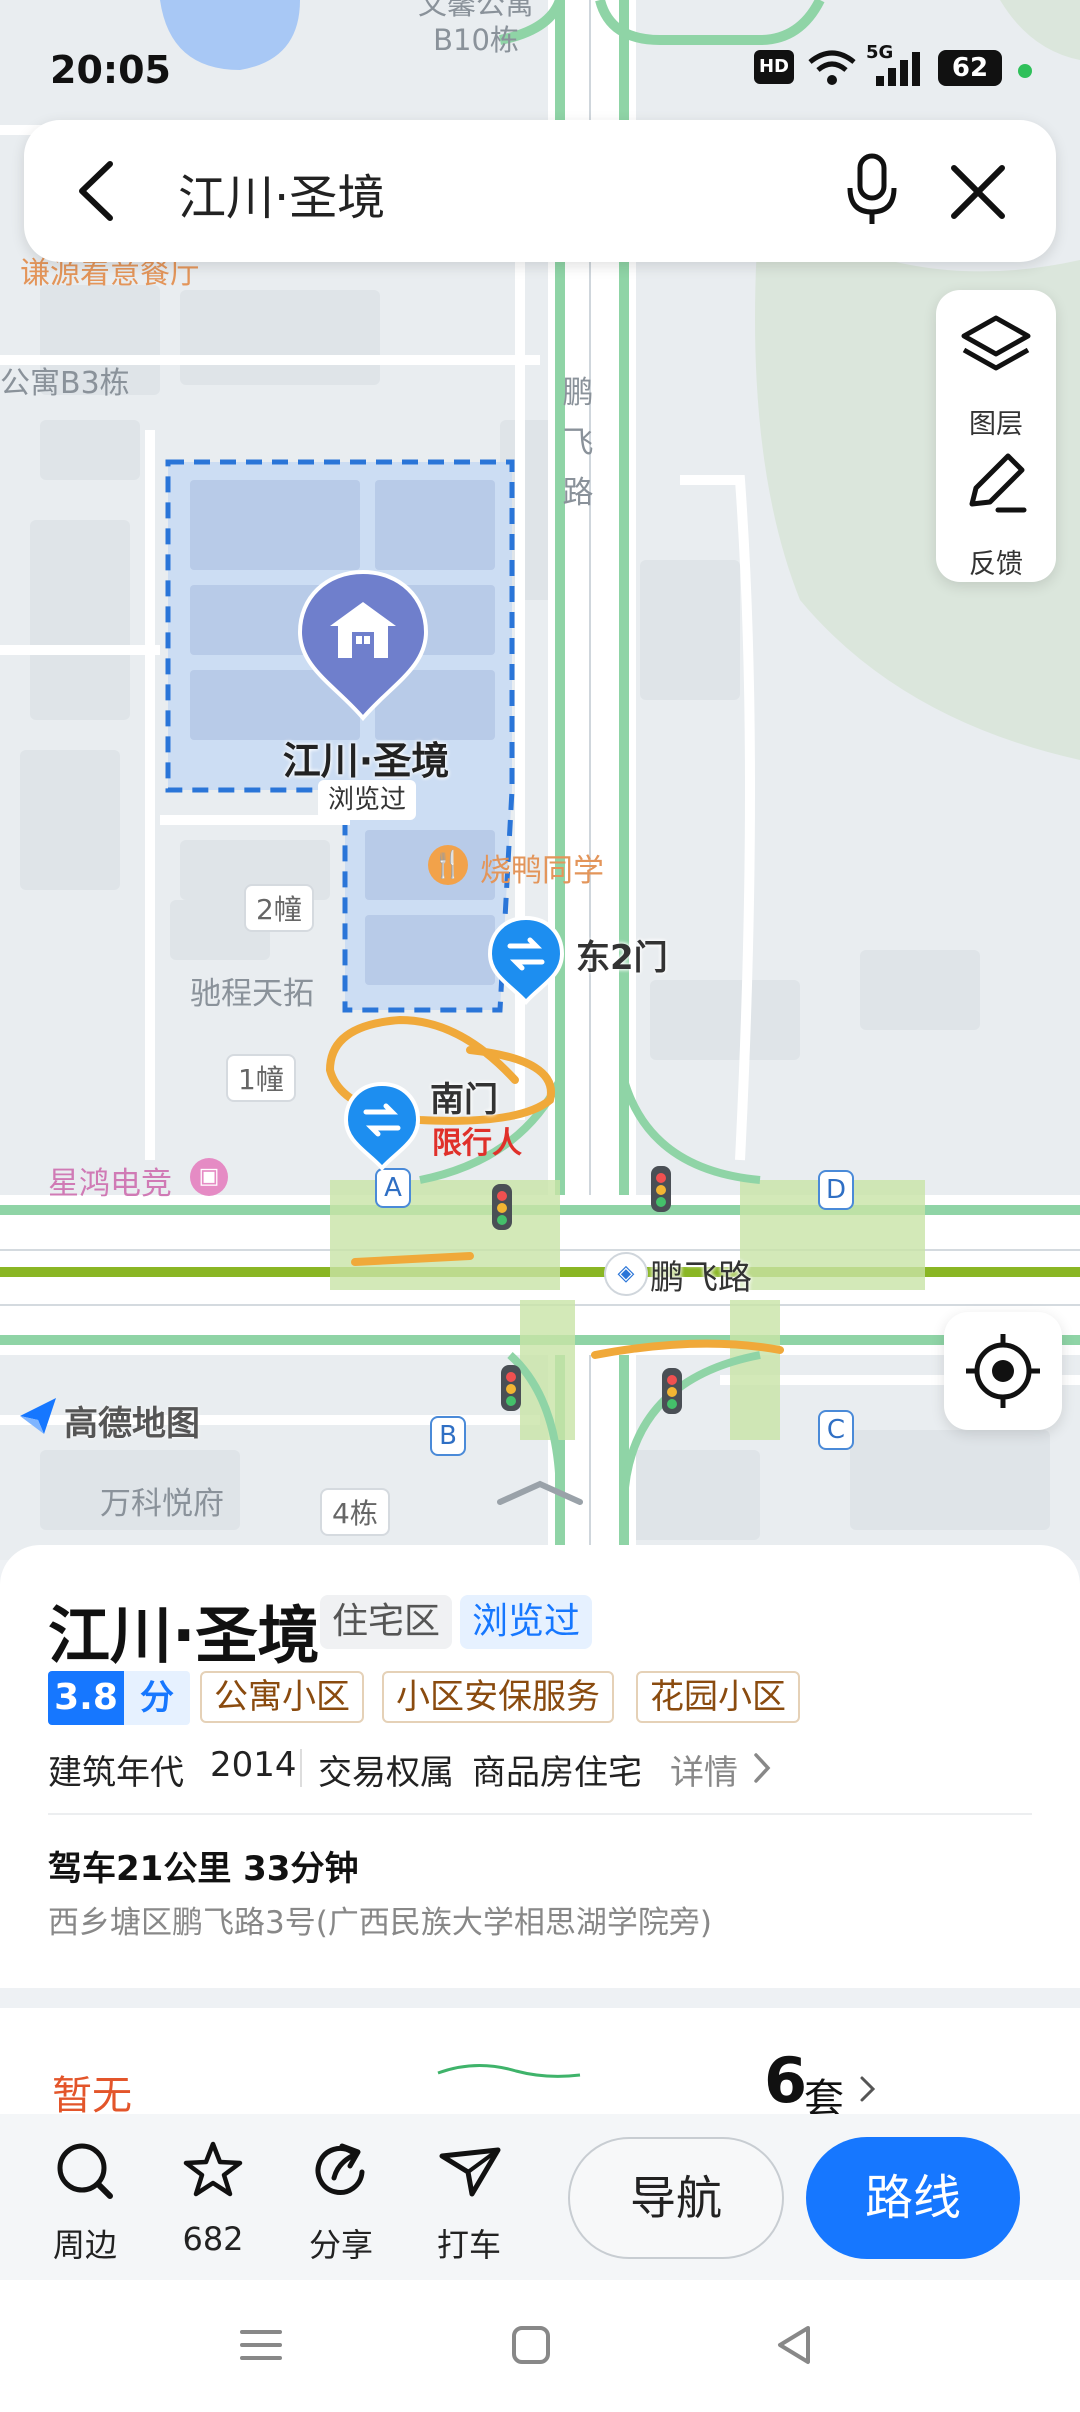  I want to click on map-label-roast-duck: 烧鸭同学, so click(542, 867).